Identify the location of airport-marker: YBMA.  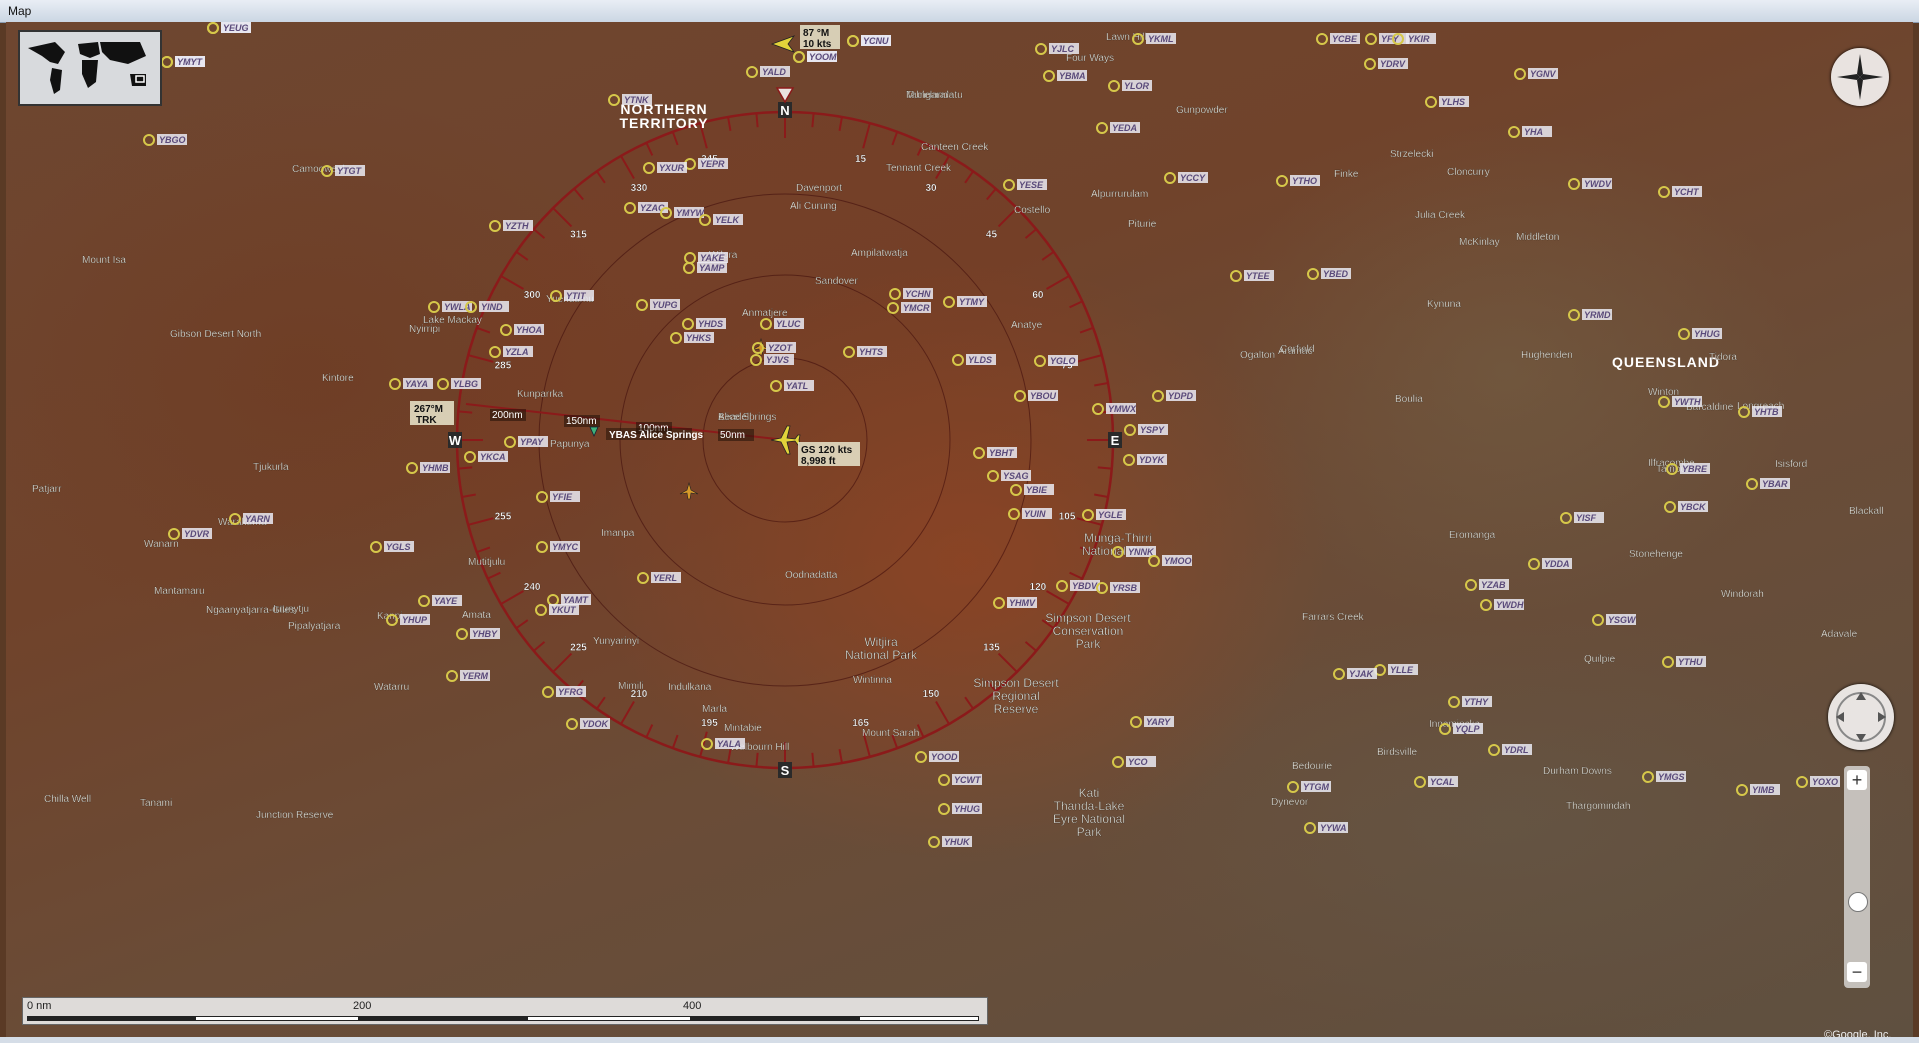
(1065, 76).